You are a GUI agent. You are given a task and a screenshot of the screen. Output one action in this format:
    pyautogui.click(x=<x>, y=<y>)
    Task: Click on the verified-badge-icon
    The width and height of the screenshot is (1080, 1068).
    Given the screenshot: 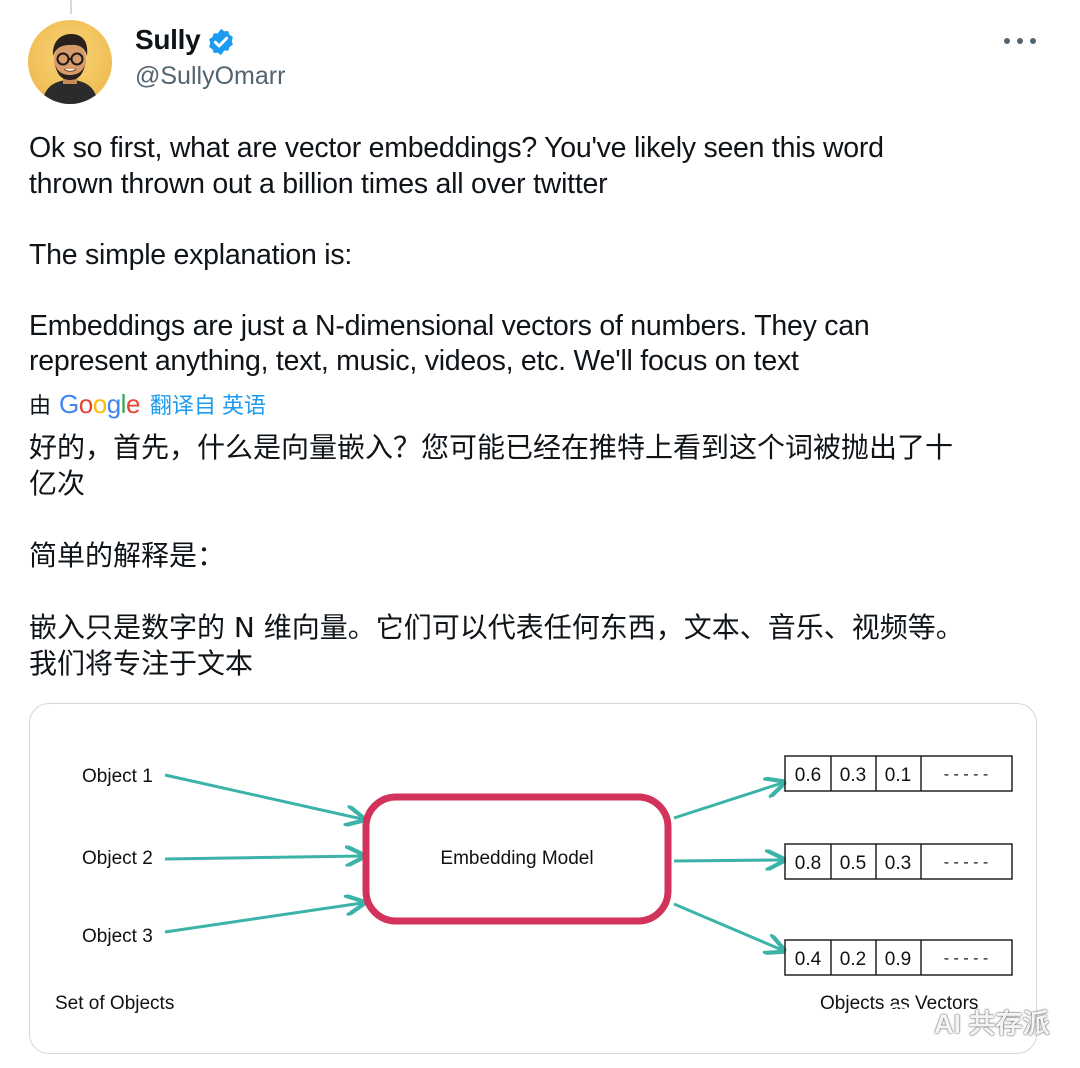 What is the action you would take?
    pyautogui.click(x=221, y=42)
    